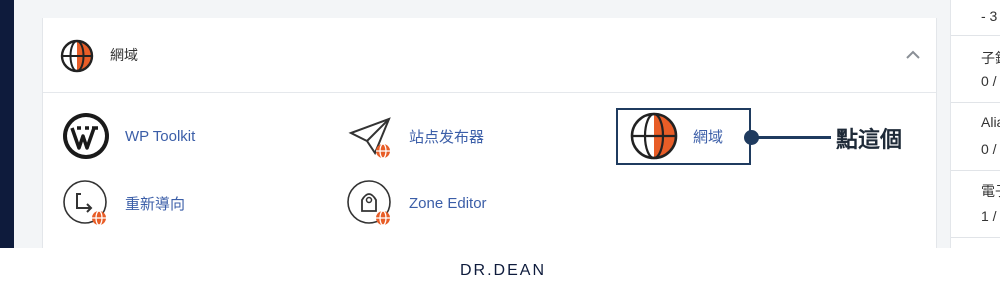  Describe the element at coordinates (989, 16) in the screenshot. I see `stat-value: - 3` at that location.